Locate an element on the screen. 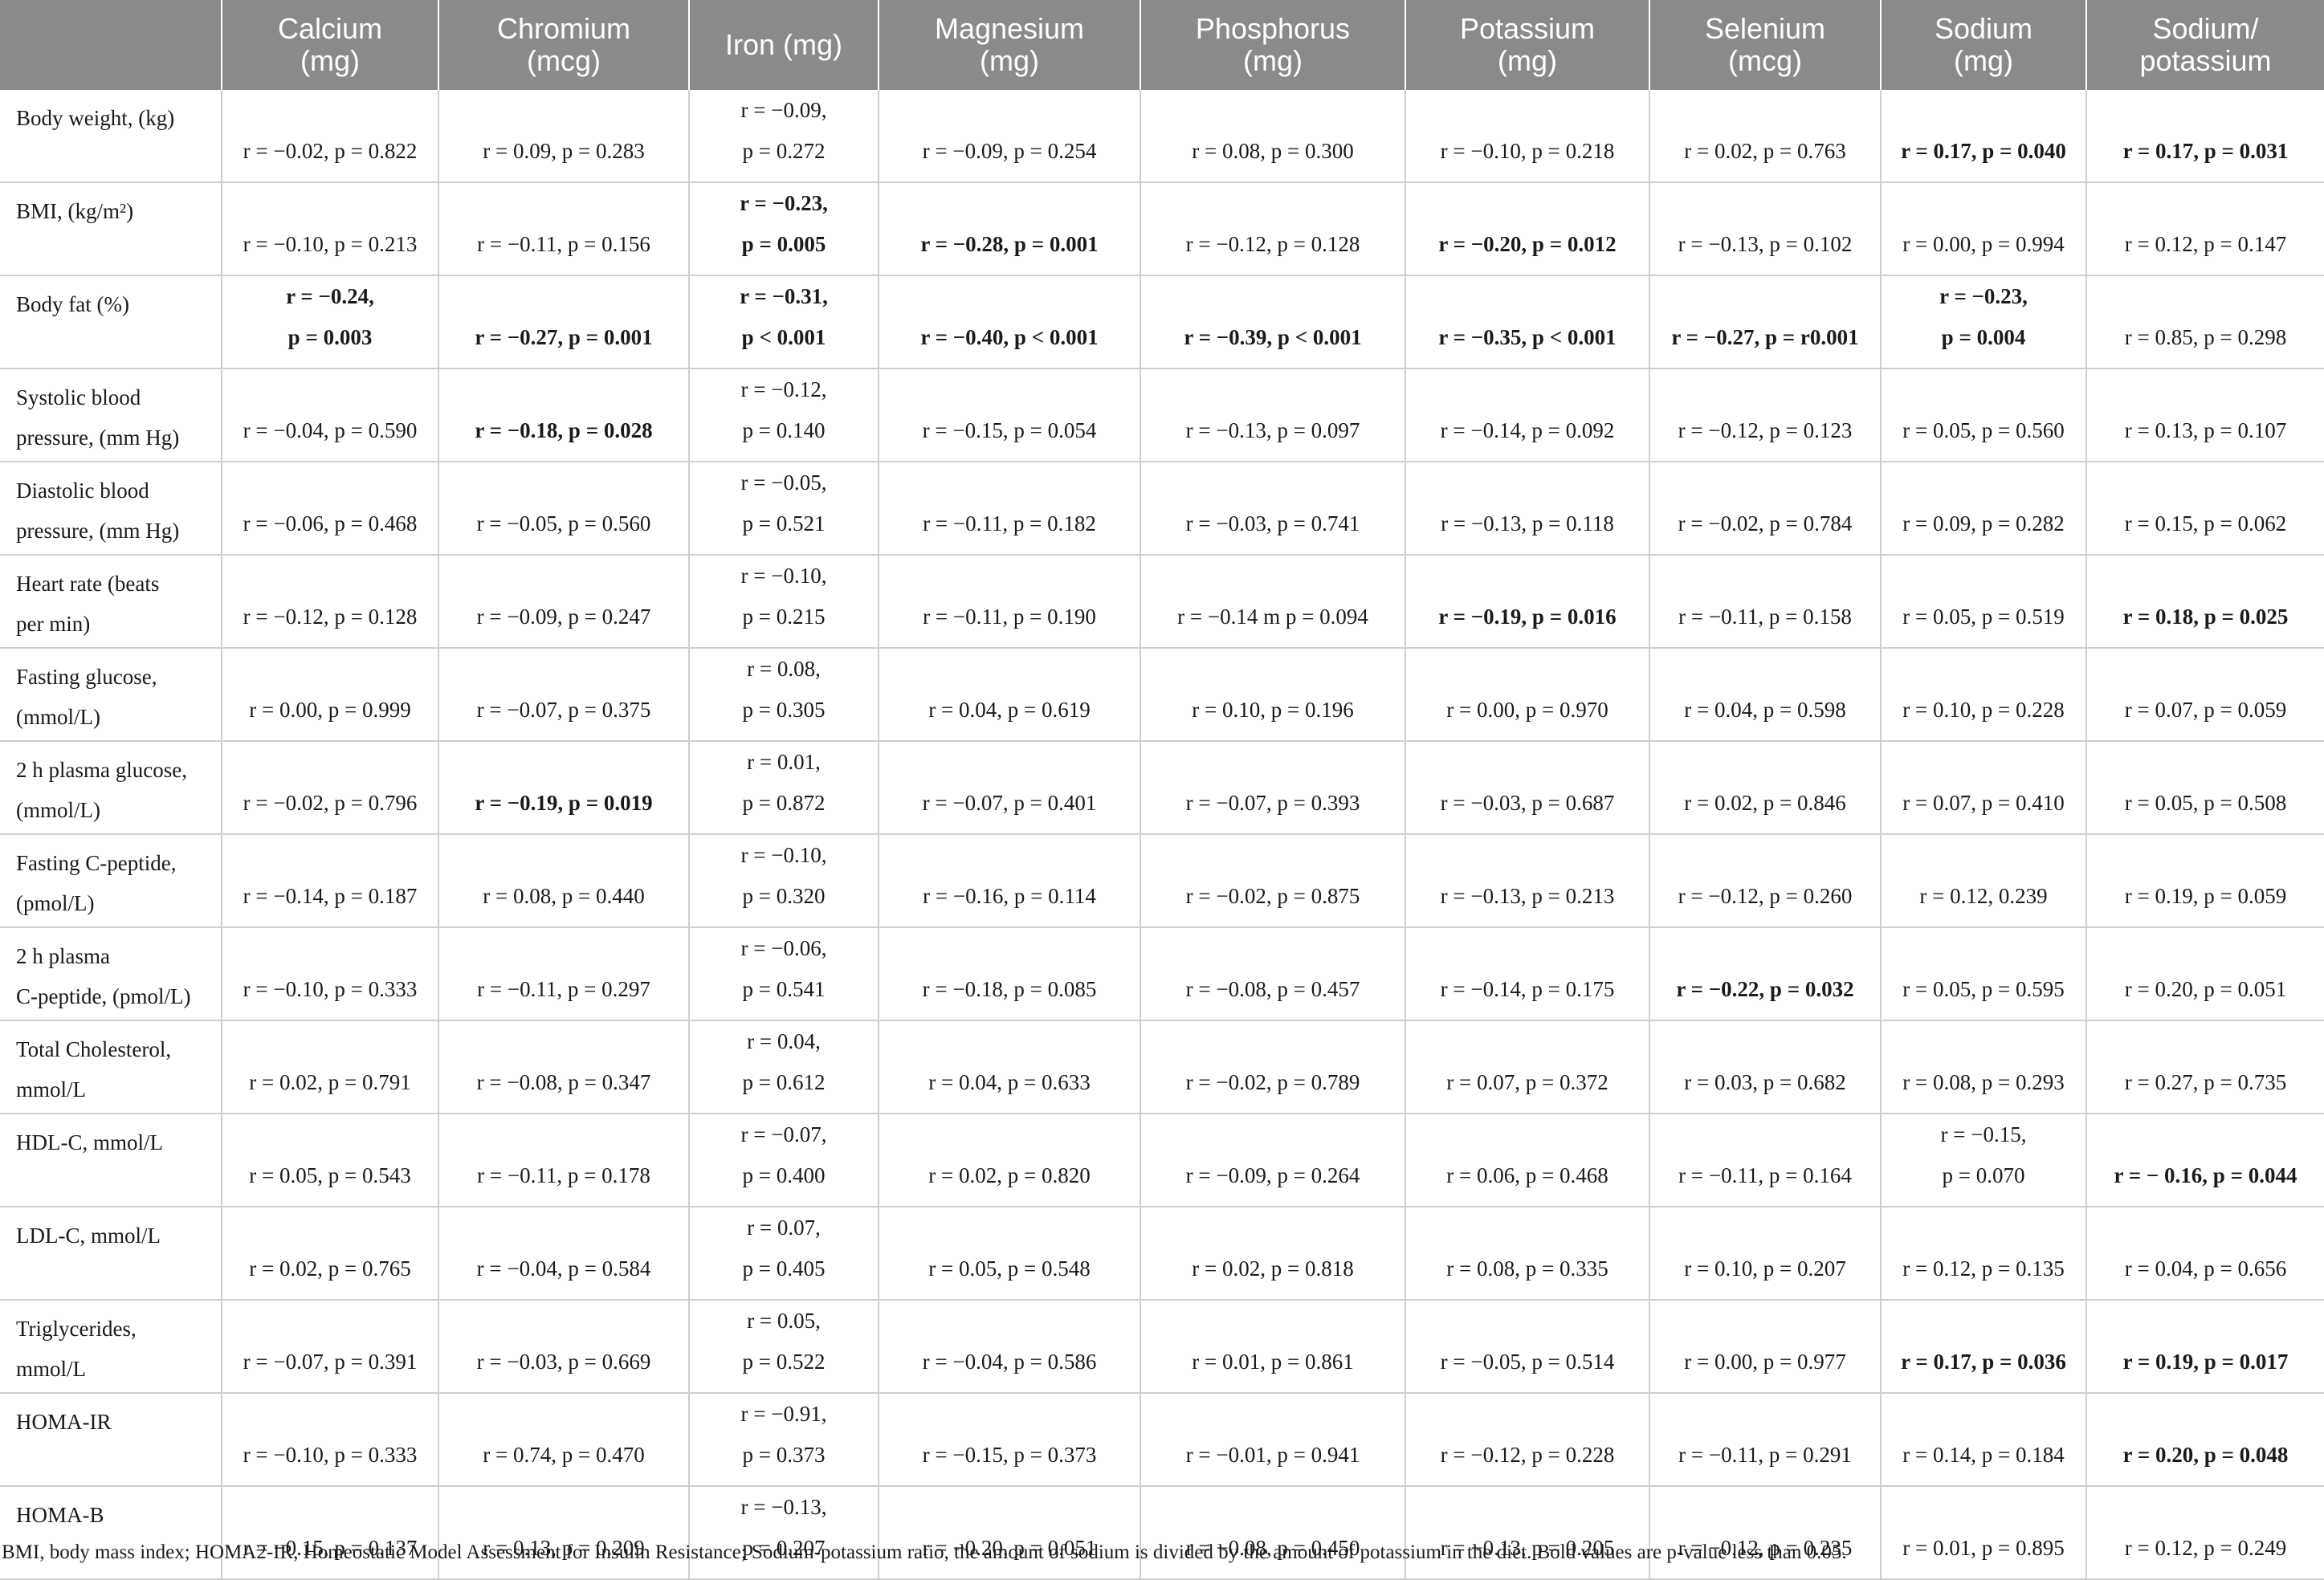  correlation-value: r = −0.11, p = 0.190 is located at coordinates (1010, 617).